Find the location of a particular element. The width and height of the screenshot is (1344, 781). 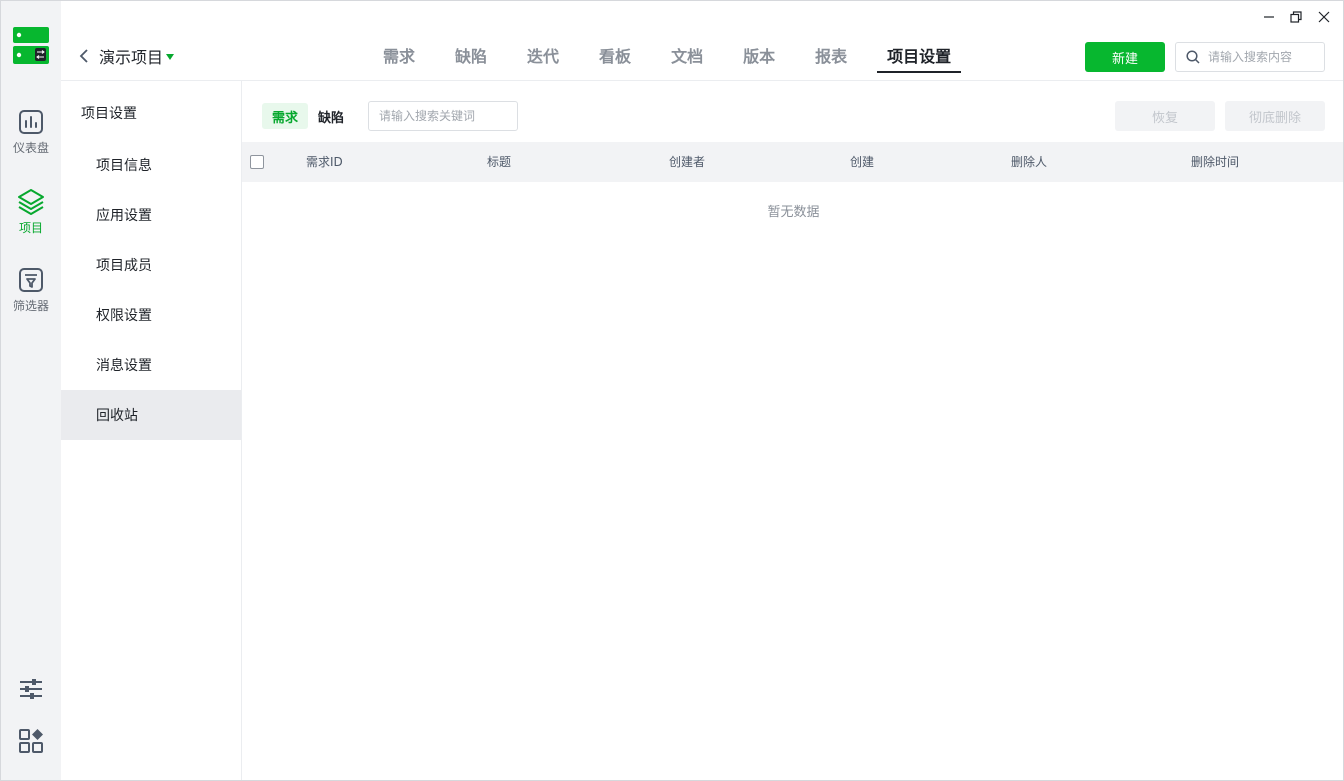

sliders-icon is located at coordinates (31, 689).